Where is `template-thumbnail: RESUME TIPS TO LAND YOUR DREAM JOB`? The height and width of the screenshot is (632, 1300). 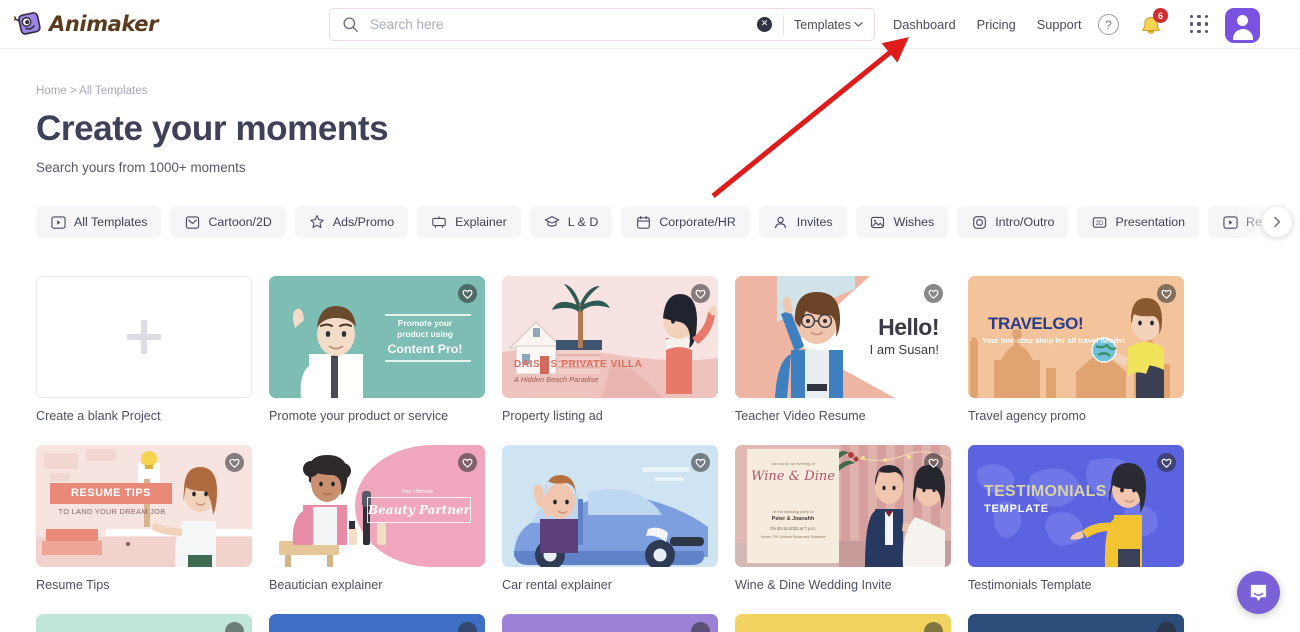 template-thumbnail: RESUME TIPS TO LAND YOUR DREAM JOB is located at coordinates (144, 506).